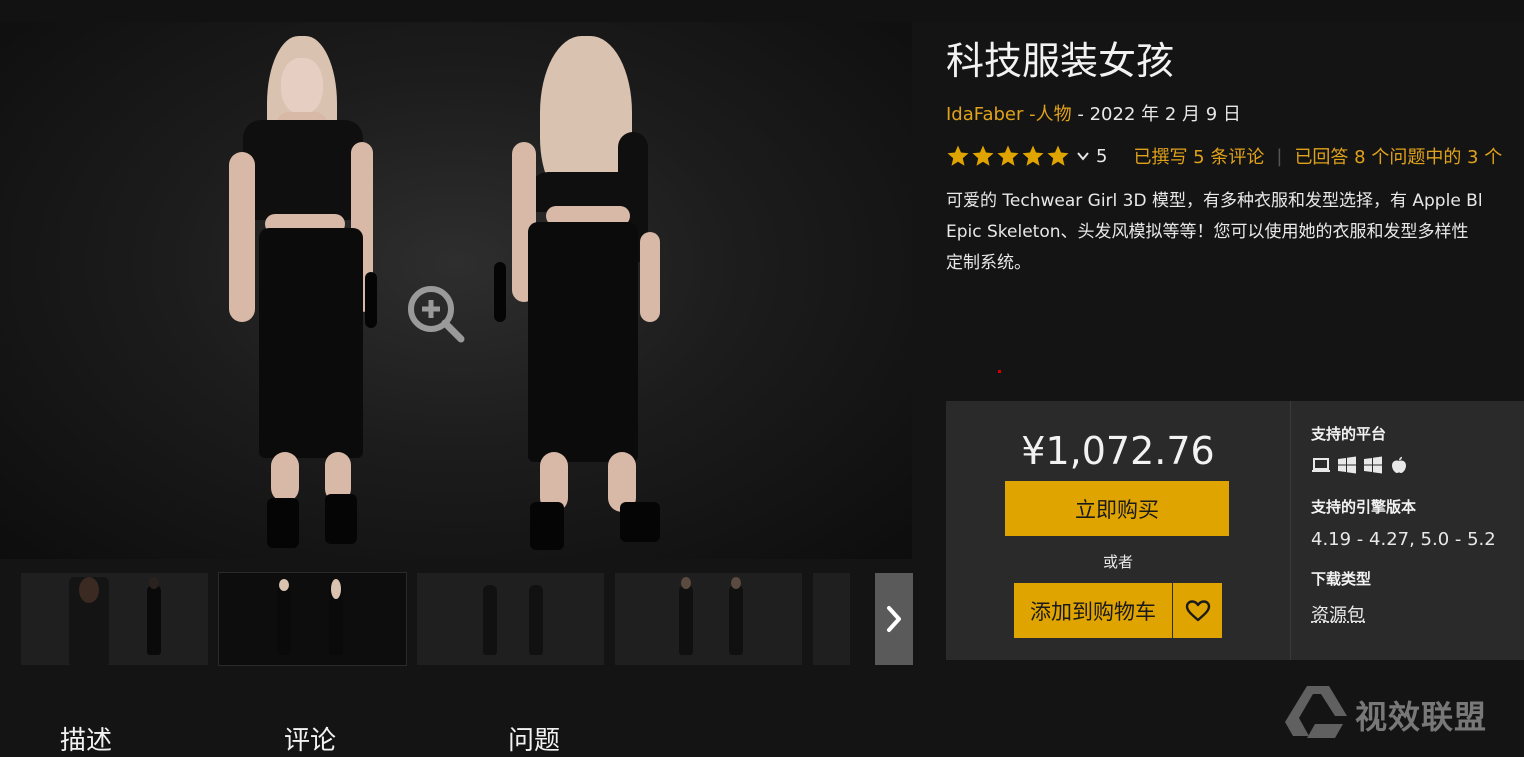 Image resolution: width=1524 pixels, height=757 pixels. Describe the element at coordinates (1060, 61) in the screenshot. I see `product-title: 科技服装女孩` at that location.